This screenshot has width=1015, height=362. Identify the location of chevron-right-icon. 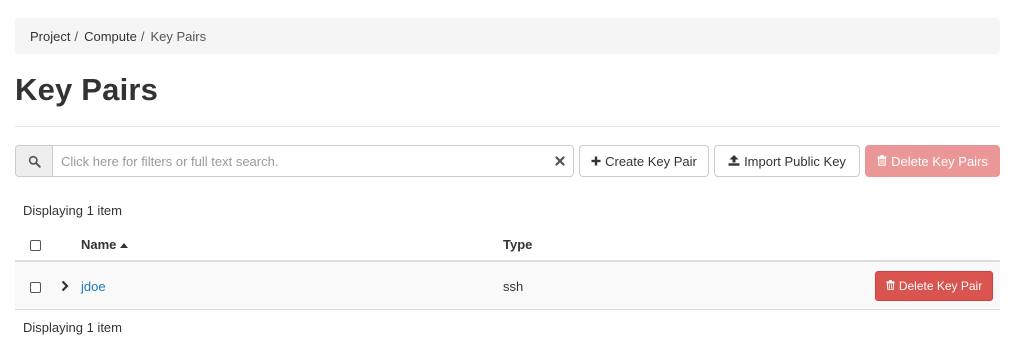
(65, 288).